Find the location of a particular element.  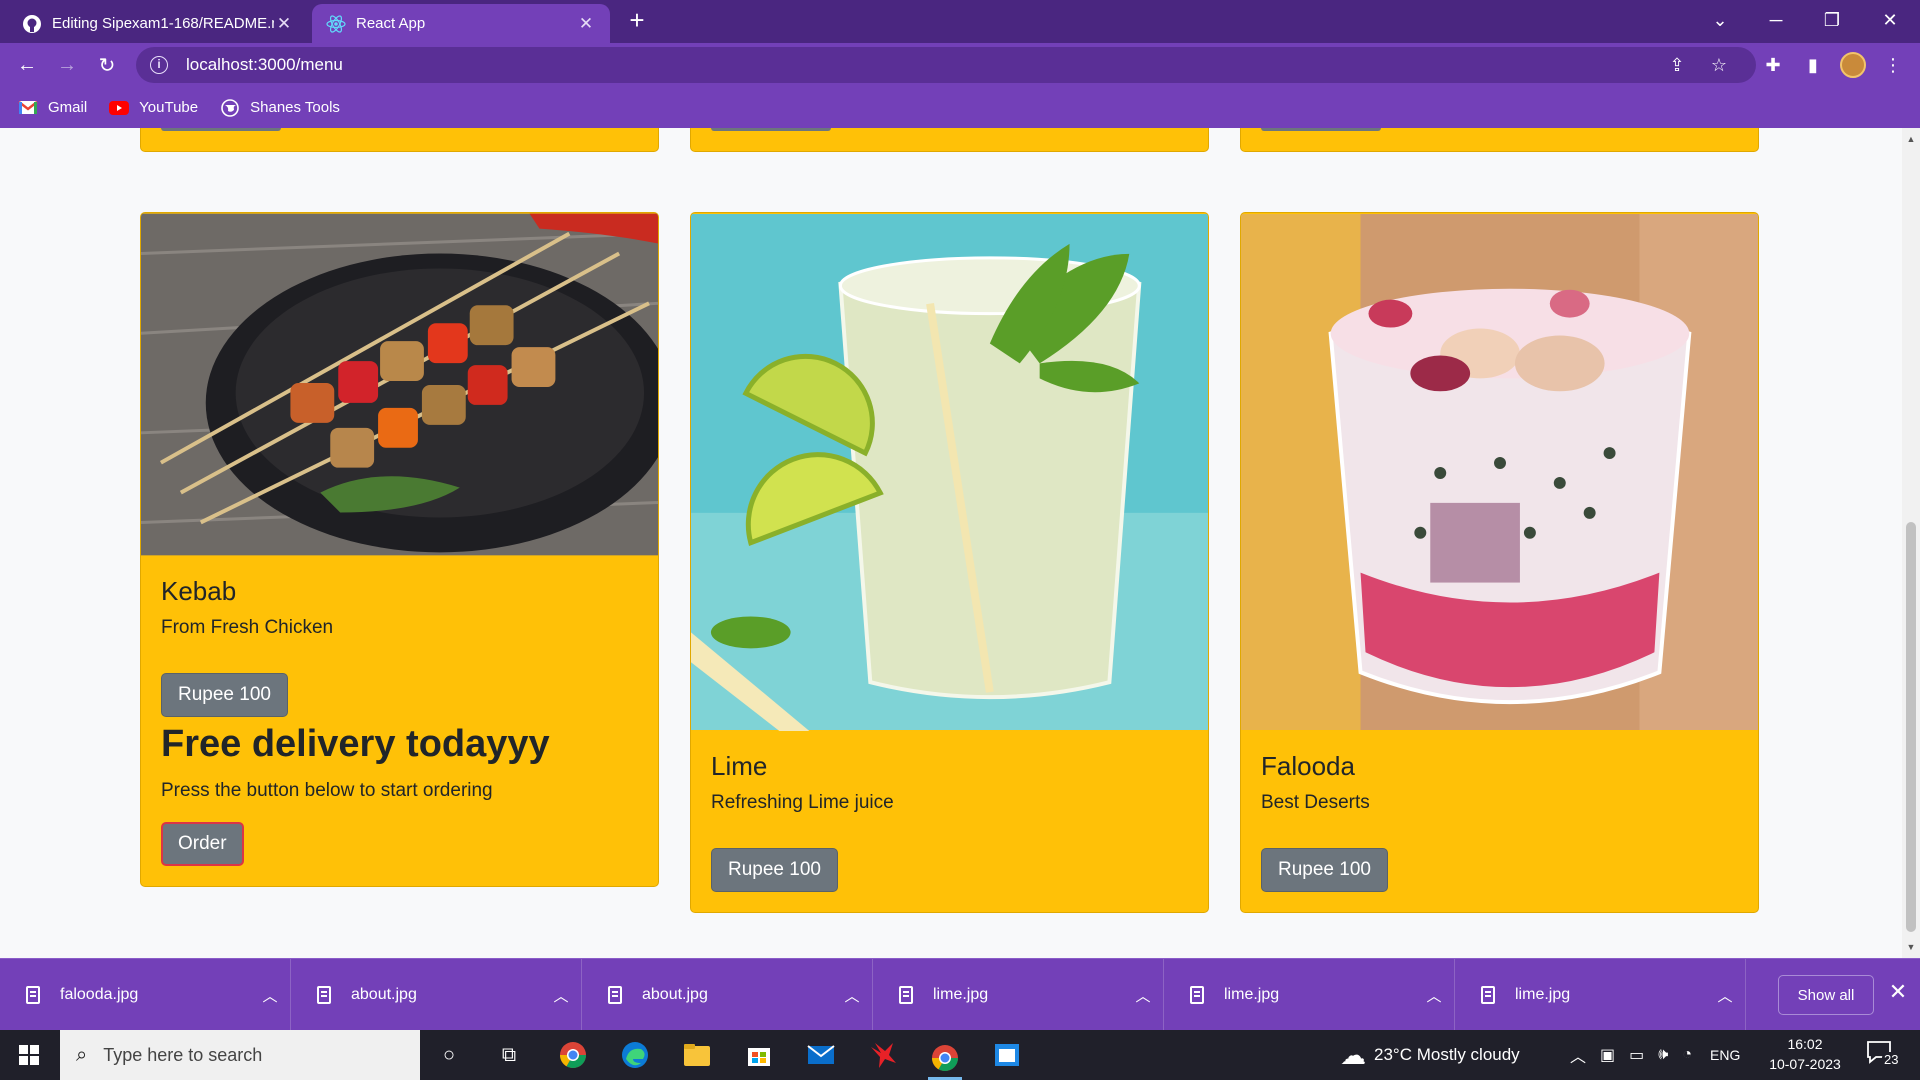

bookmark-shanes-tools: Shanes Tools is located at coordinates (280, 107).